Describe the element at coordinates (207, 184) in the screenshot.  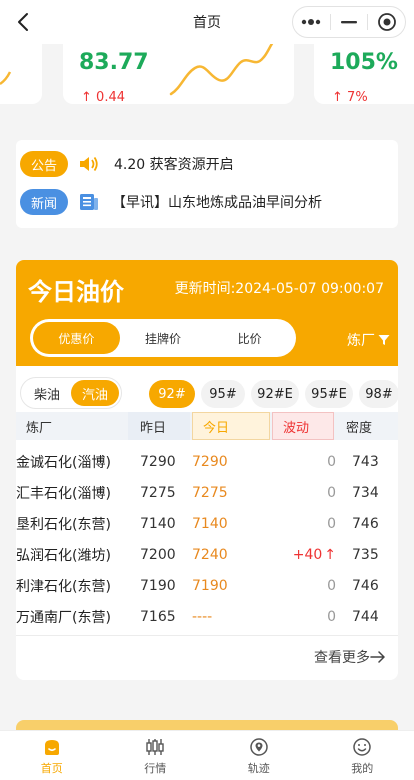
I see `notice-card: 公告 4.20 获客资源开启 新闻 【早讯】山东地炼成品油早间分析` at that location.